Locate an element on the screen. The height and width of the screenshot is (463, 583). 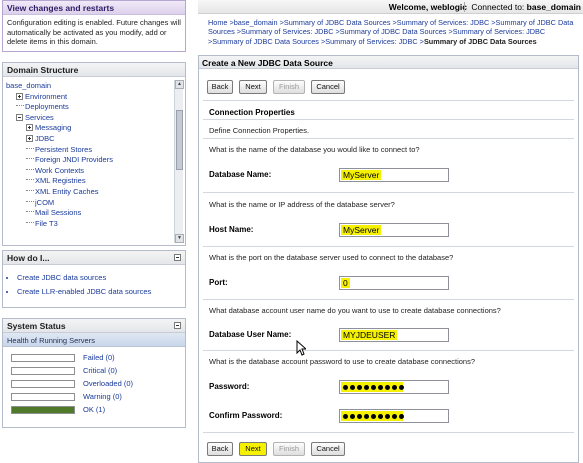
section-description: Define Connection Properties. is located at coordinates (259, 130).